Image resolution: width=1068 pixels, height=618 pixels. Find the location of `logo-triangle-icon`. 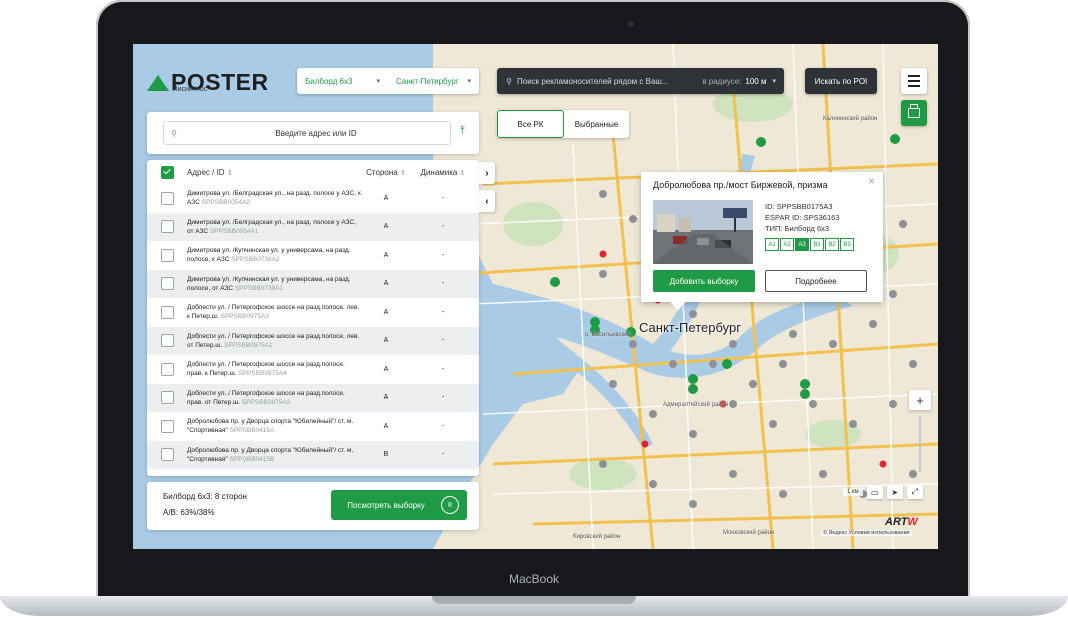

logo-triangle-icon is located at coordinates (158, 82).